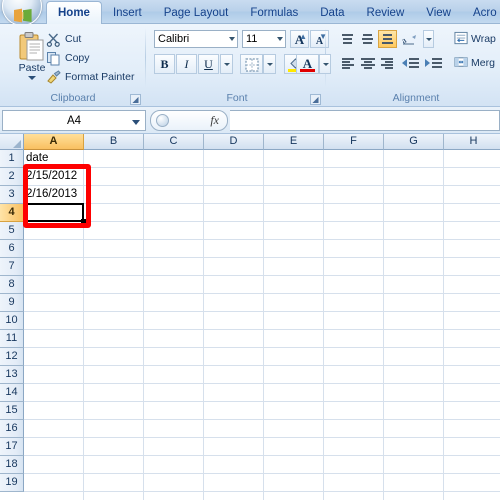  What do you see at coordinates (12, 285) in the screenshot?
I see `row-header-8: 8` at bounding box center [12, 285].